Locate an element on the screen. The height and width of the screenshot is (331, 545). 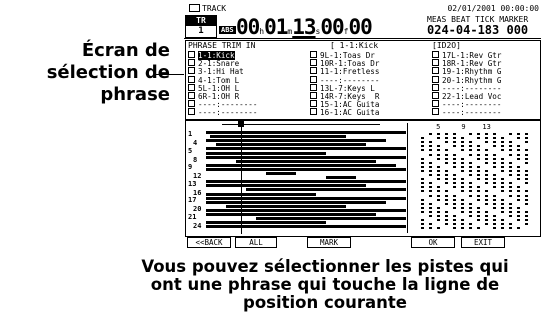
phrase-item: 14R-7:Keys R is located at coordinates (362, 96).